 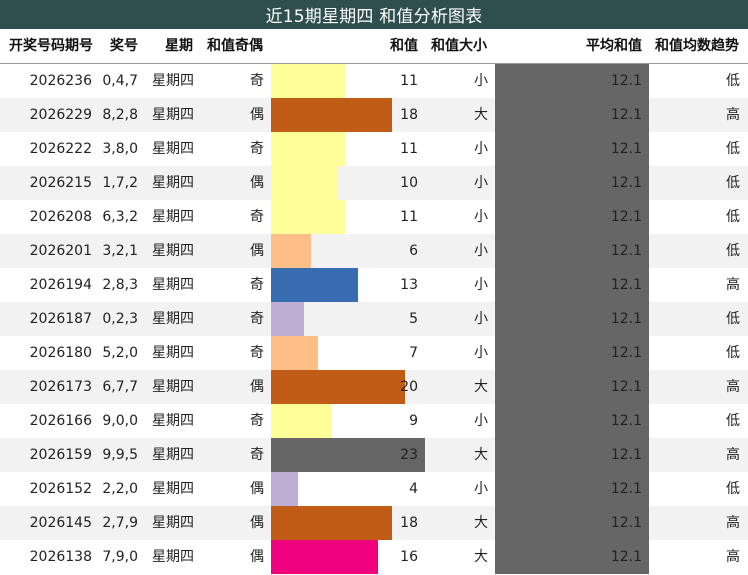 What do you see at coordinates (60, 217) in the screenshot?
I see `issue-cell: 2026208` at bounding box center [60, 217].